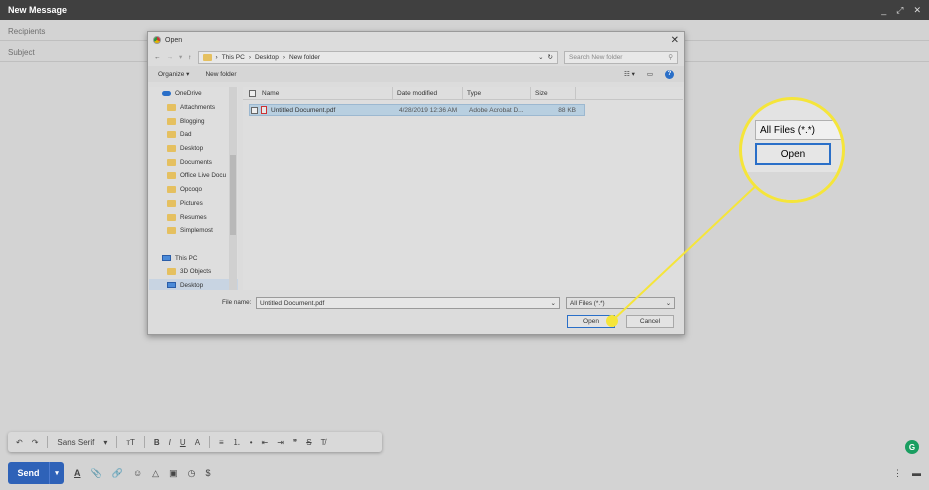  I want to click on attach-icon: 📎, so click(96, 473).